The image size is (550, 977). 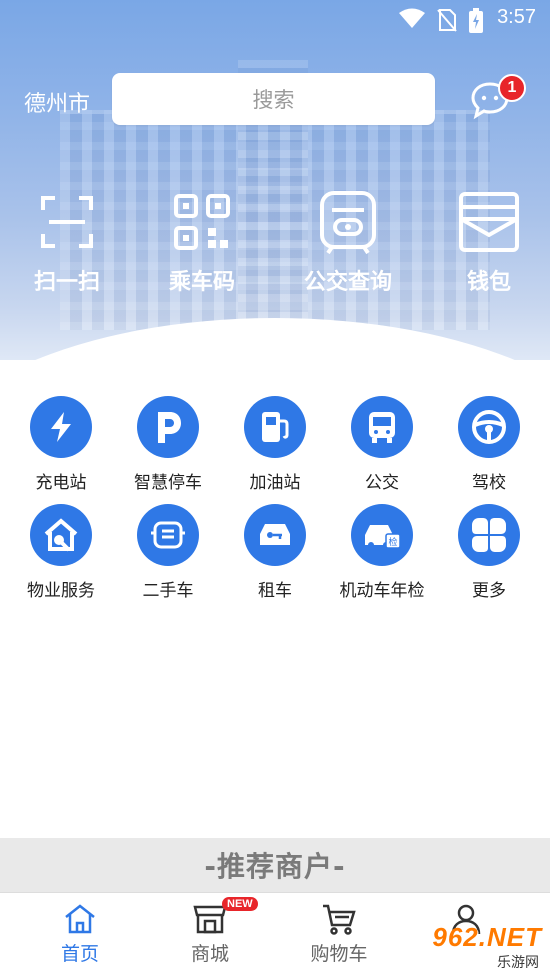 What do you see at coordinates (275, 245) in the screenshot?
I see `quick-actions: 扫一扫 乘车码 公交查询 钱包` at bounding box center [275, 245].